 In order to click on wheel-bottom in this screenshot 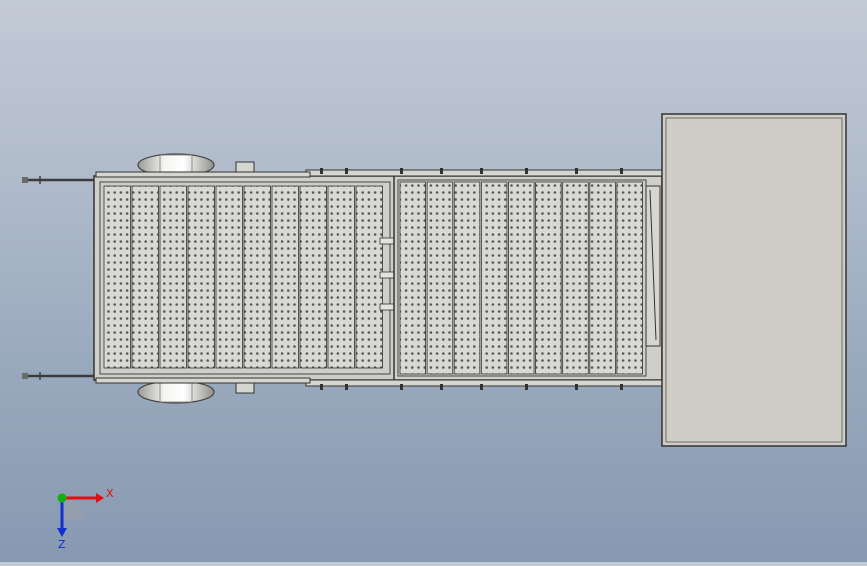, I will do `click(176, 392)`.